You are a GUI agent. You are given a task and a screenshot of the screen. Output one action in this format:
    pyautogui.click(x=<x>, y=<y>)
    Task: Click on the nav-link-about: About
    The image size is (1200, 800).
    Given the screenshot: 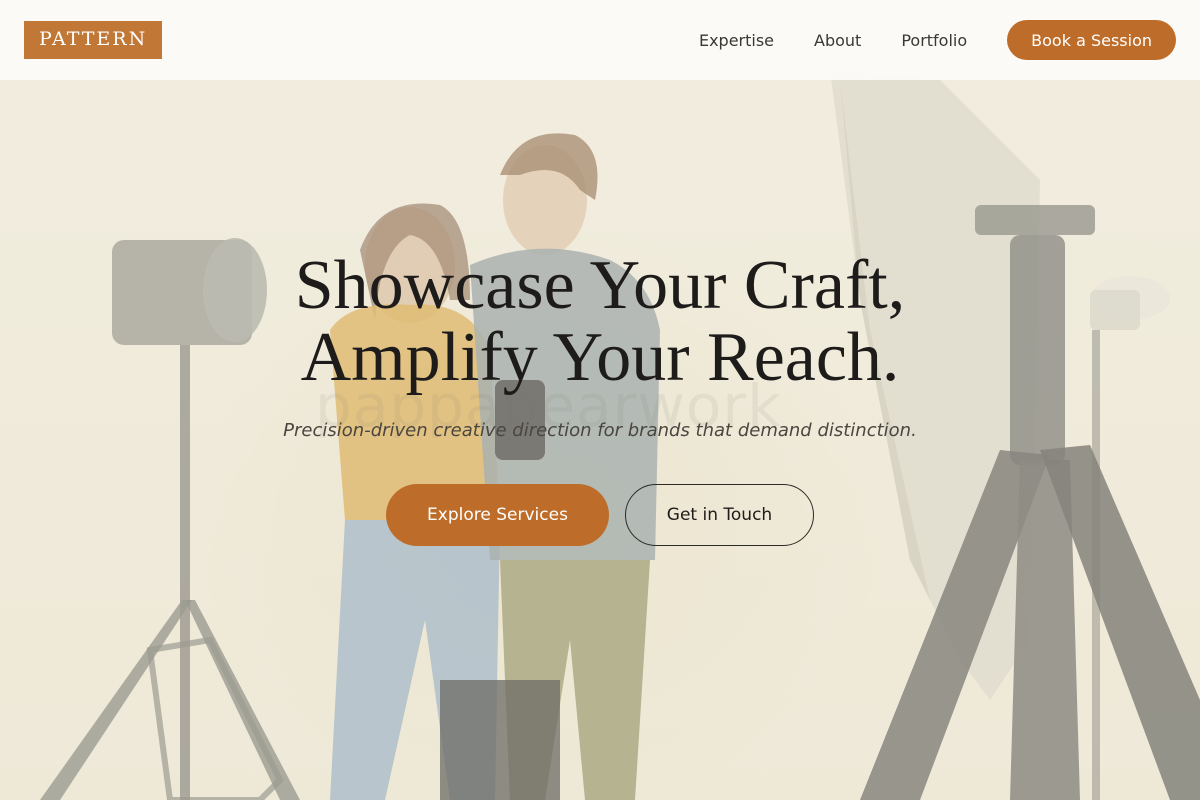 What is the action you would take?
    pyautogui.click(x=837, y=40)
    